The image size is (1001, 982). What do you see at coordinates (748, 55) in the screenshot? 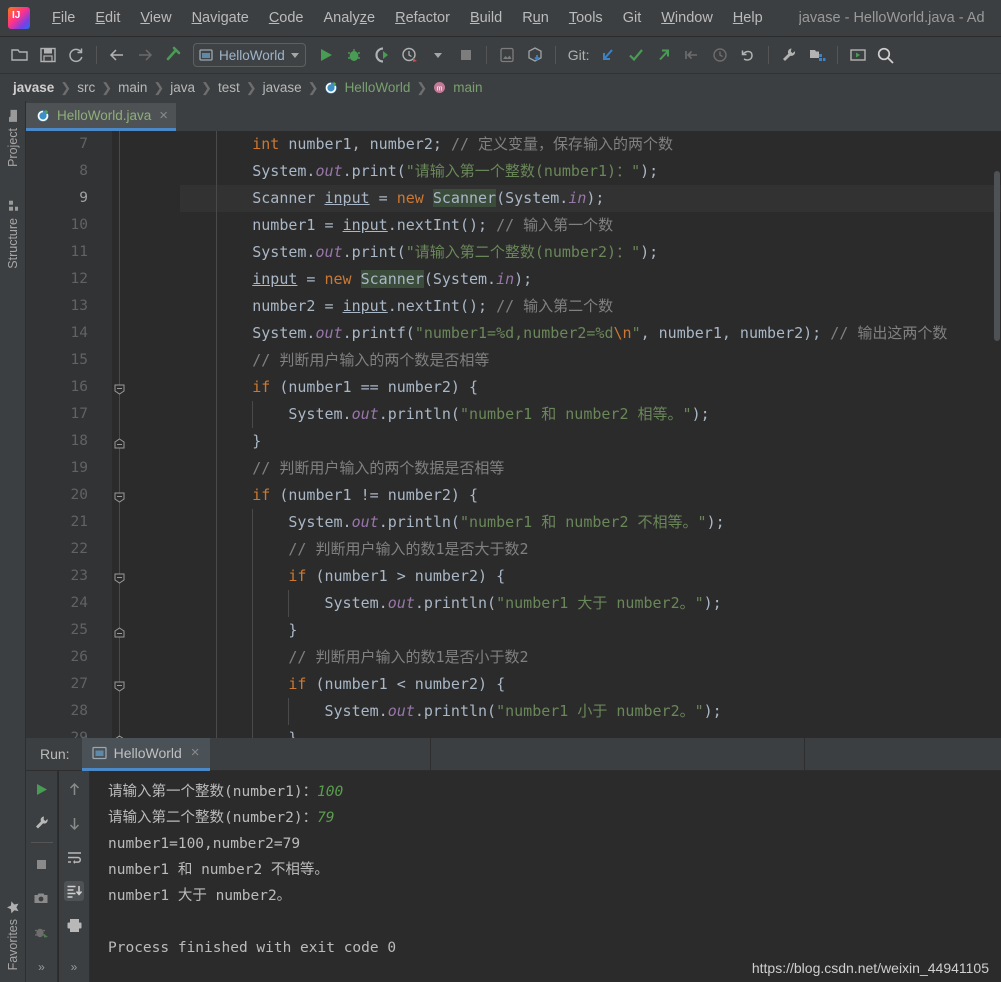
I see `undo-icon` at bounding box center [748, 55].